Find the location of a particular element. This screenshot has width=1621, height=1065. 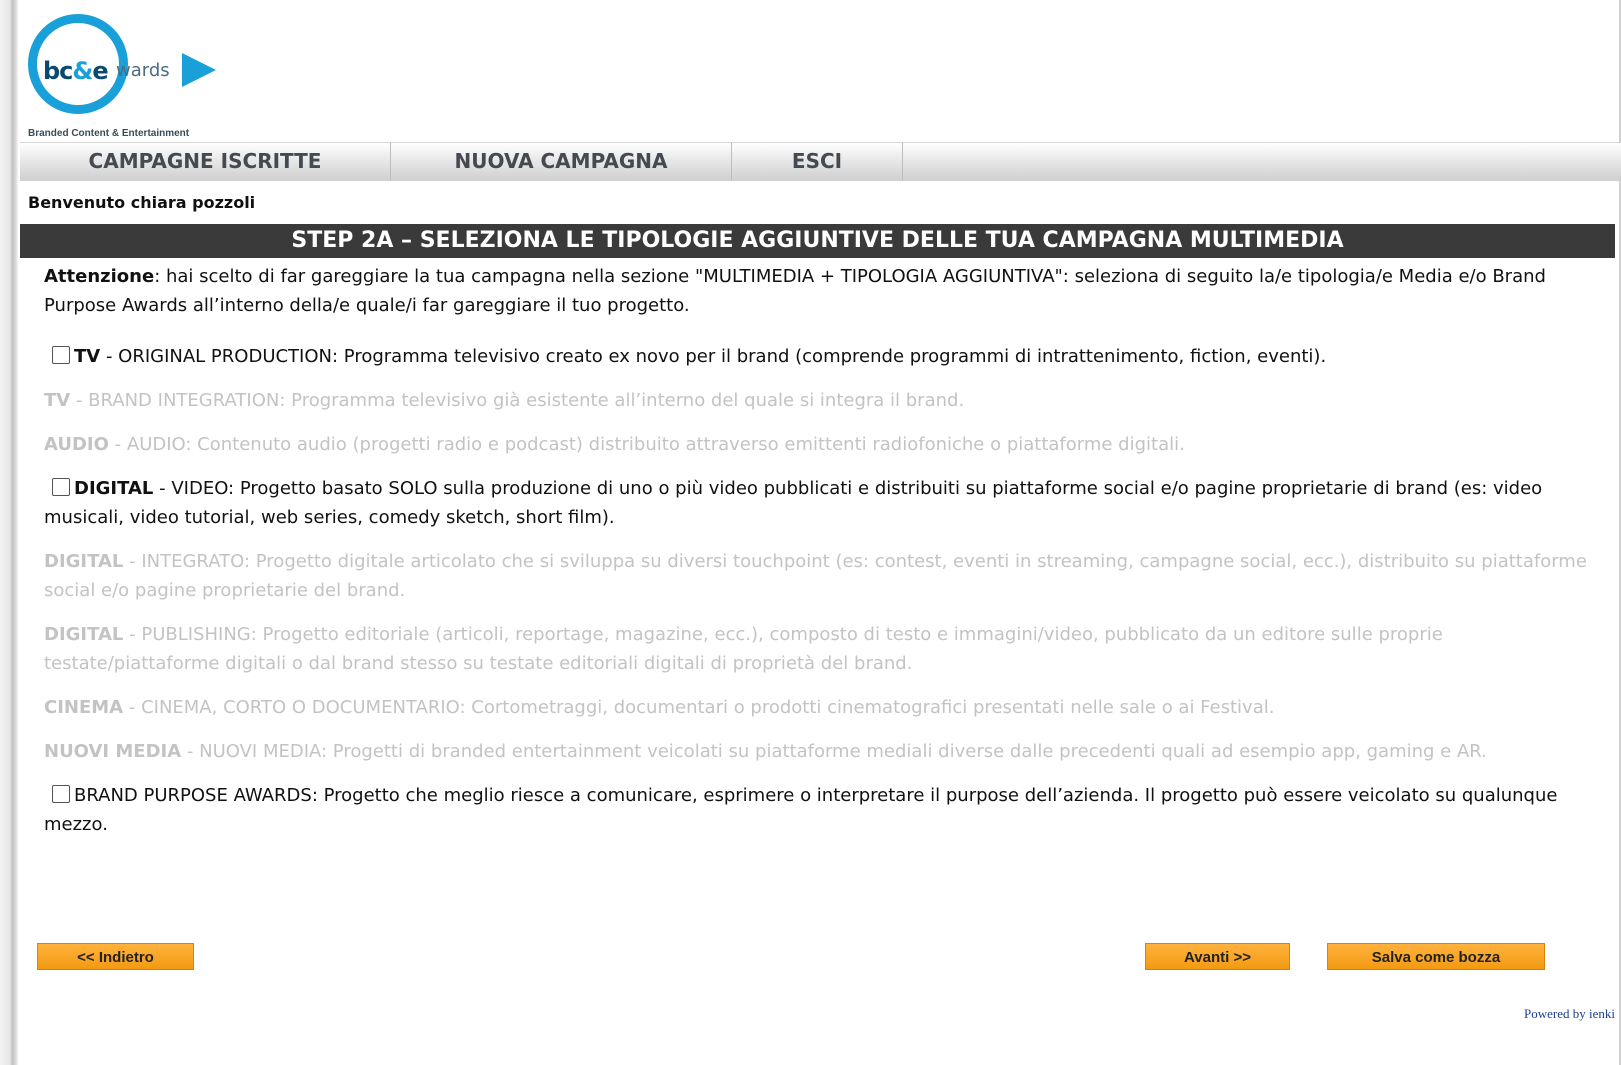

next-button: Avanti >> is located at coordinates (1217, 956).